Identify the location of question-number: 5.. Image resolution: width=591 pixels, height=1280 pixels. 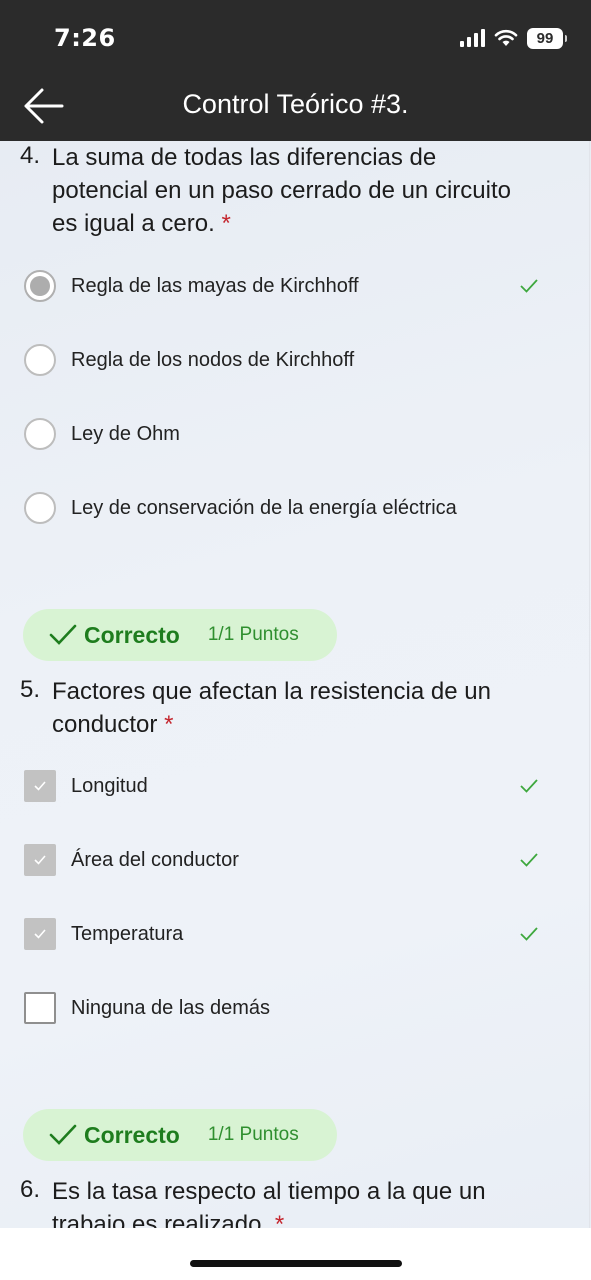
(30, 689).